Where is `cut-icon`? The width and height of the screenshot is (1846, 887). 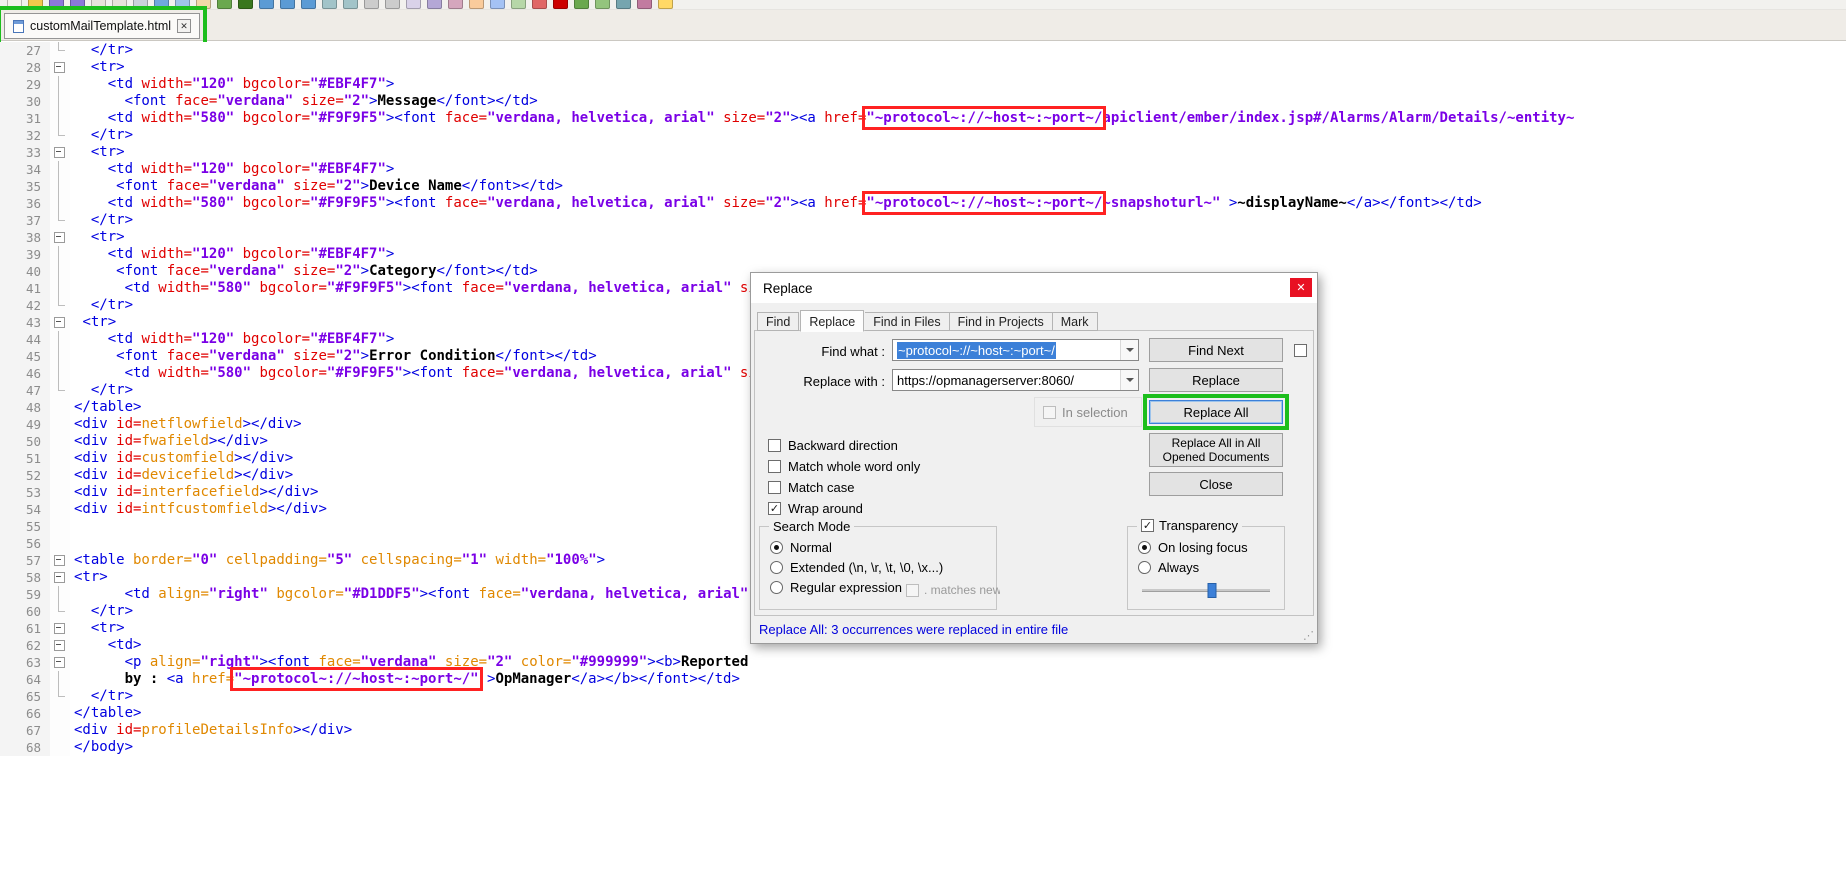
cut-icon is located at coordinates (161, 4).